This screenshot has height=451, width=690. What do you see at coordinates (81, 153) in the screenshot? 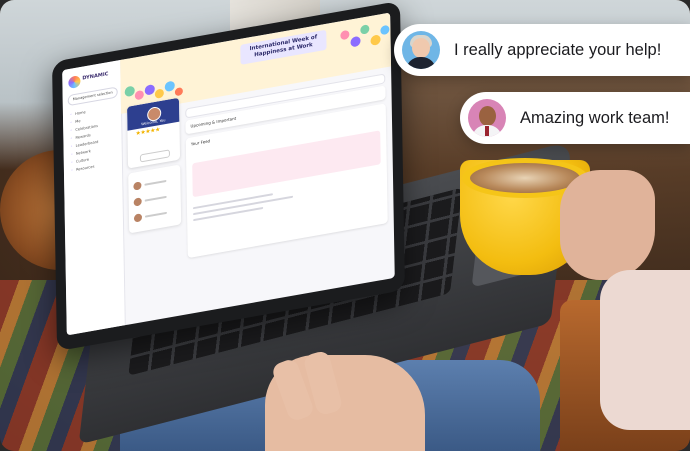
I see `nav-item-network: Network` at bounding box center [81, 153].